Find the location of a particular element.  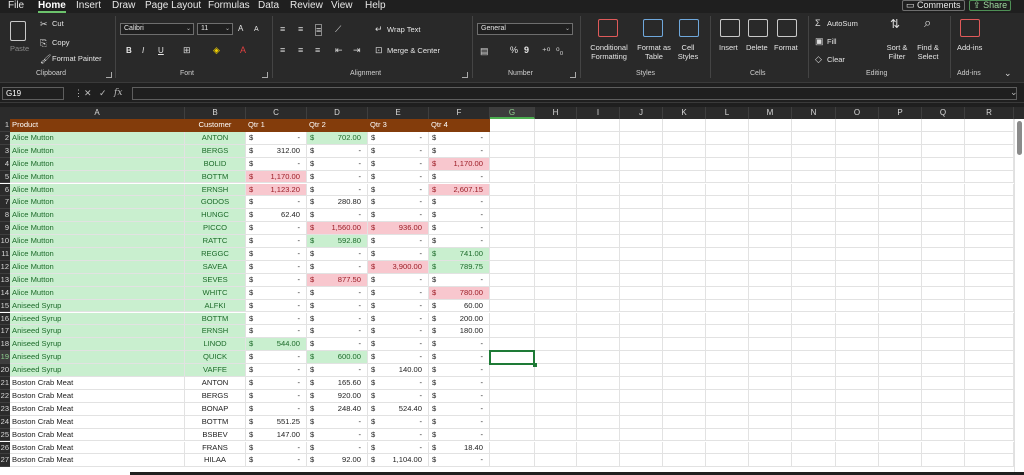

increase-decimal-icon: ⁺⁰ is located at coordinates (546, 51).